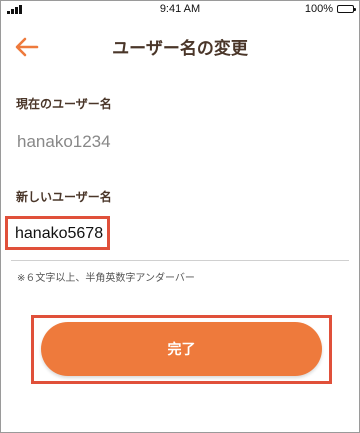 The width and height of the screenshot is (360, 433). I want to click on navigation-bar: ユーザー名の変更, so click(180, 47).